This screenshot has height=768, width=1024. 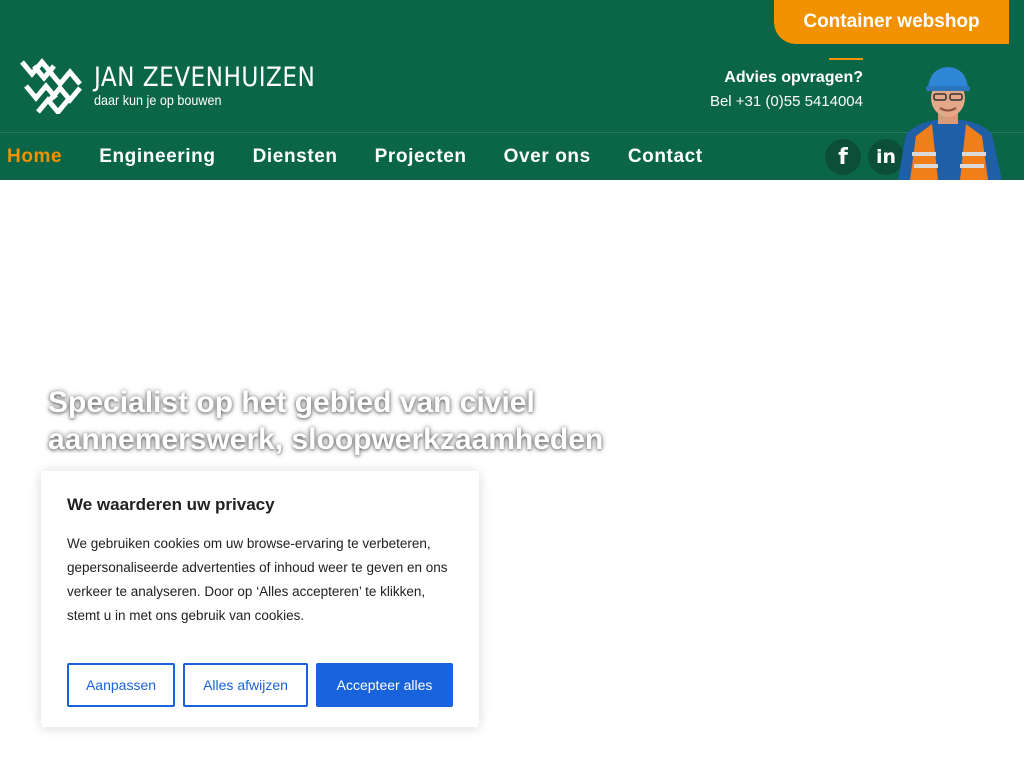 I want to click on cookie-buttons: Aanpassen Alles afwijzen Accepteer alles, so click(x=260, y=685).